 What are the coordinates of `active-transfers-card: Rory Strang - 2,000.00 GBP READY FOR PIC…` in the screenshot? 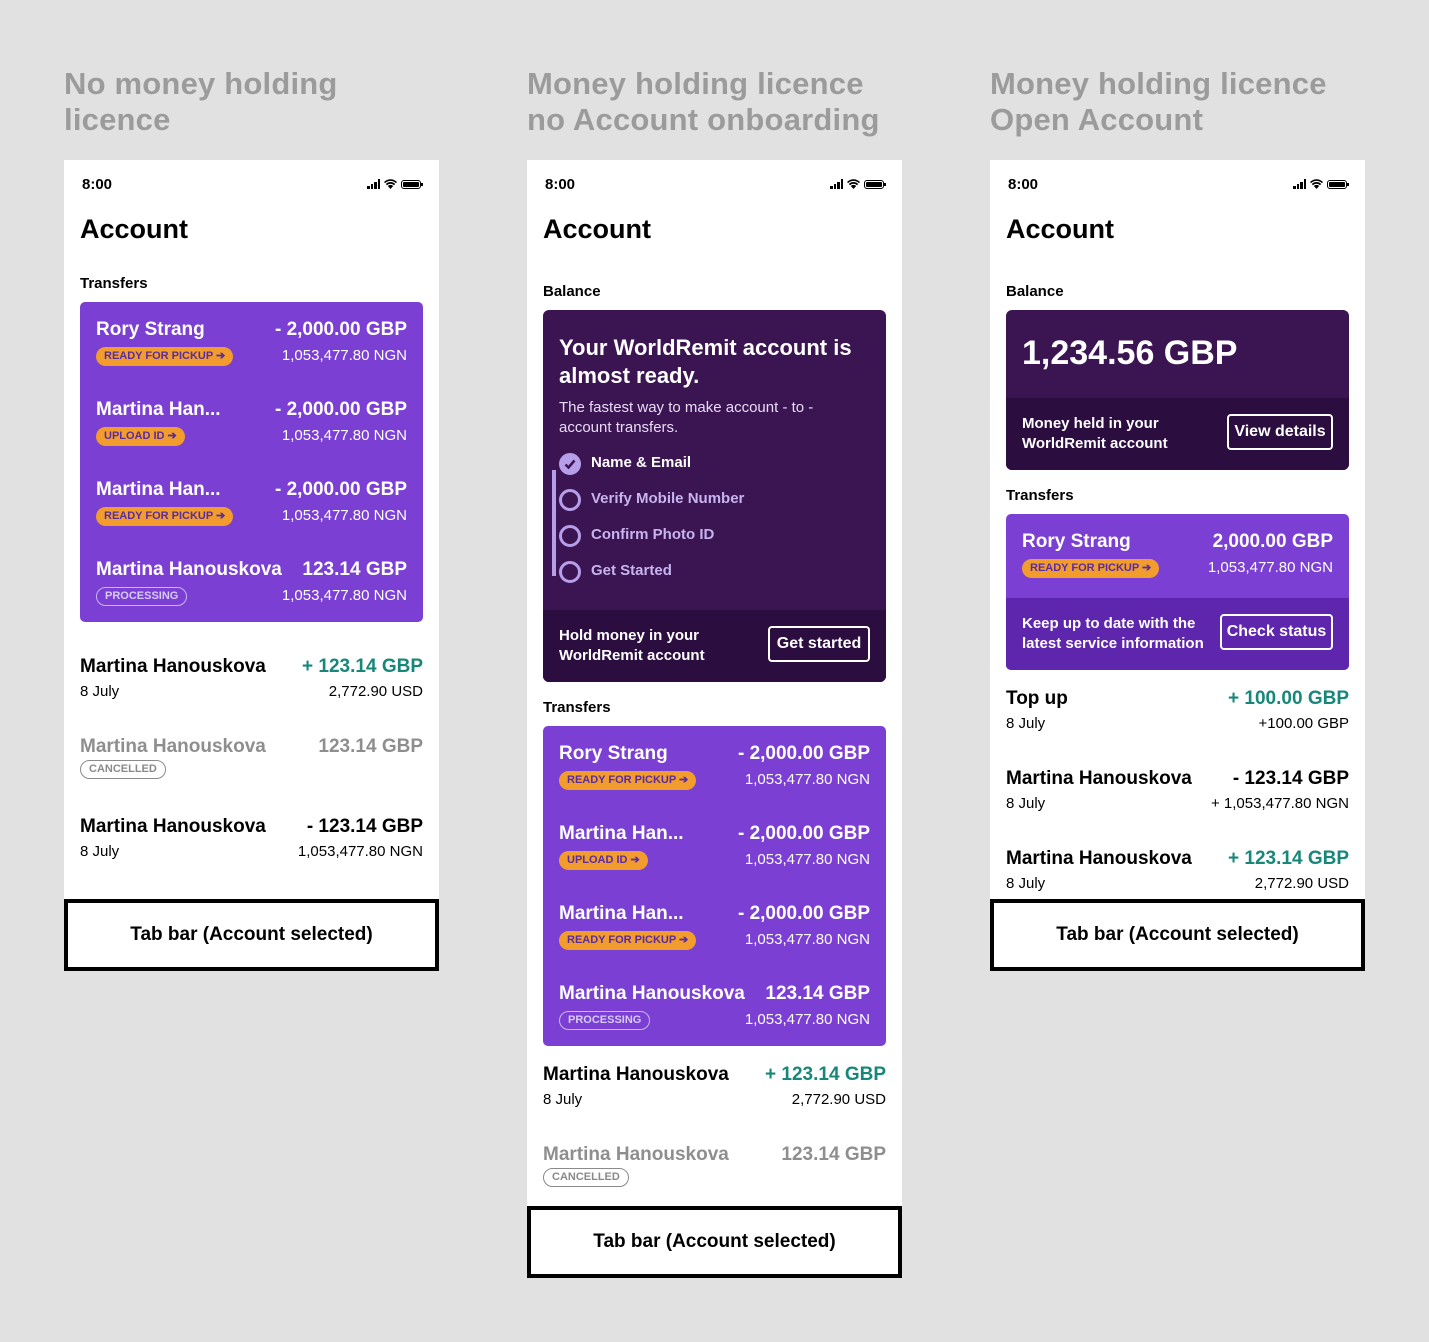 It's located at (251, 462).